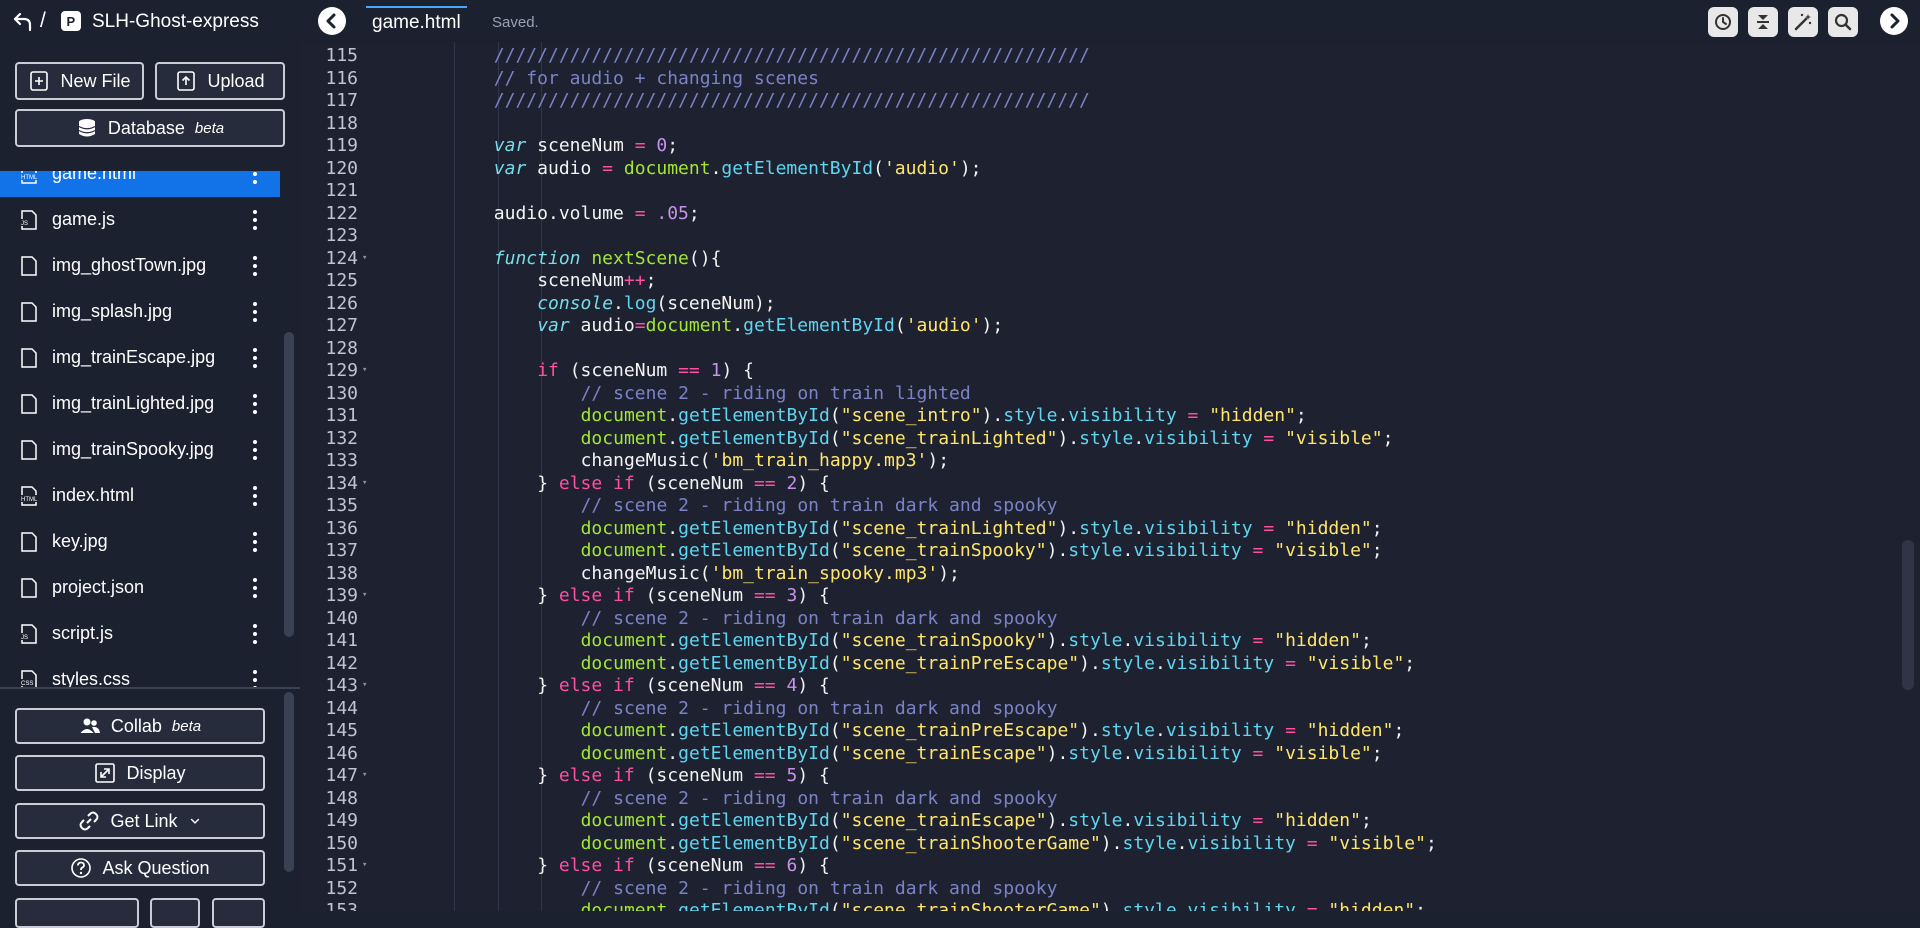 The image size is (1920, 928). Describe the element at coordinates (1100, 777) in the screenshot. I see `code-line: 147 ▾} else if (sceneNum == 5) {` at that location.